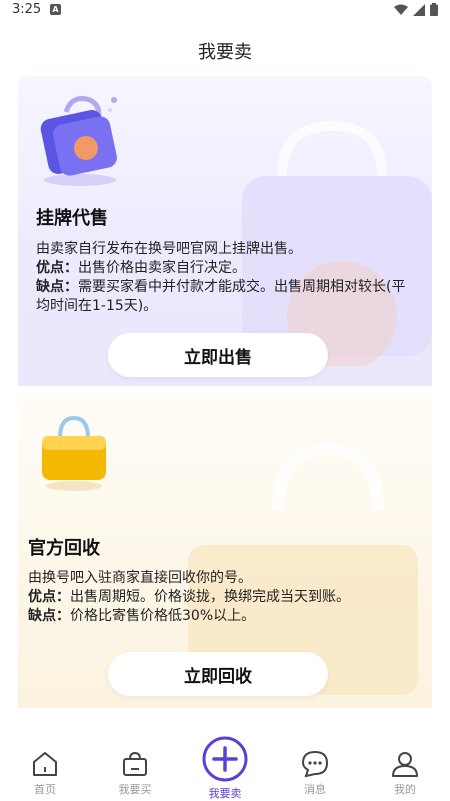 Image resolution: width=450 pixels, height=801 pixels. Describe the element at coordinates (74, 453) in the screenshot. I see `recycle-bag-icon` at that location.